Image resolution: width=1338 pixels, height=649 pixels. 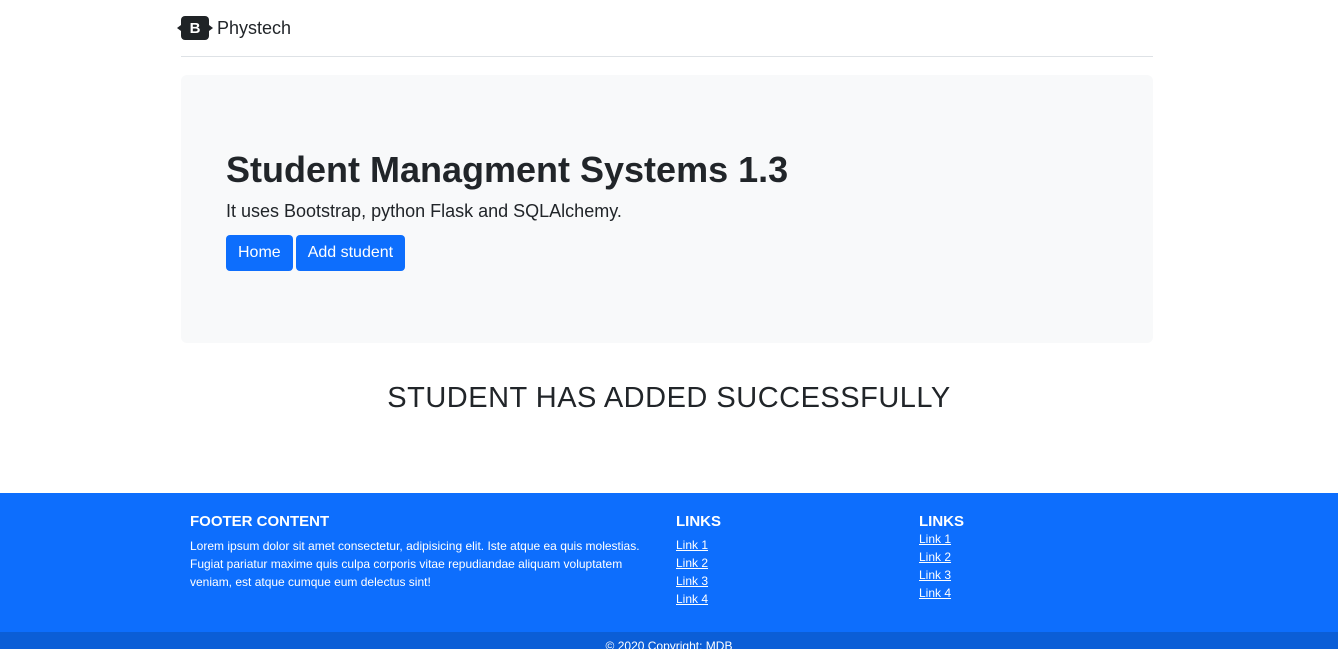 I want to click on footer-links-list-2: Link 1 Link 2 Link 3 Link 4, so click(x=935, y=566).